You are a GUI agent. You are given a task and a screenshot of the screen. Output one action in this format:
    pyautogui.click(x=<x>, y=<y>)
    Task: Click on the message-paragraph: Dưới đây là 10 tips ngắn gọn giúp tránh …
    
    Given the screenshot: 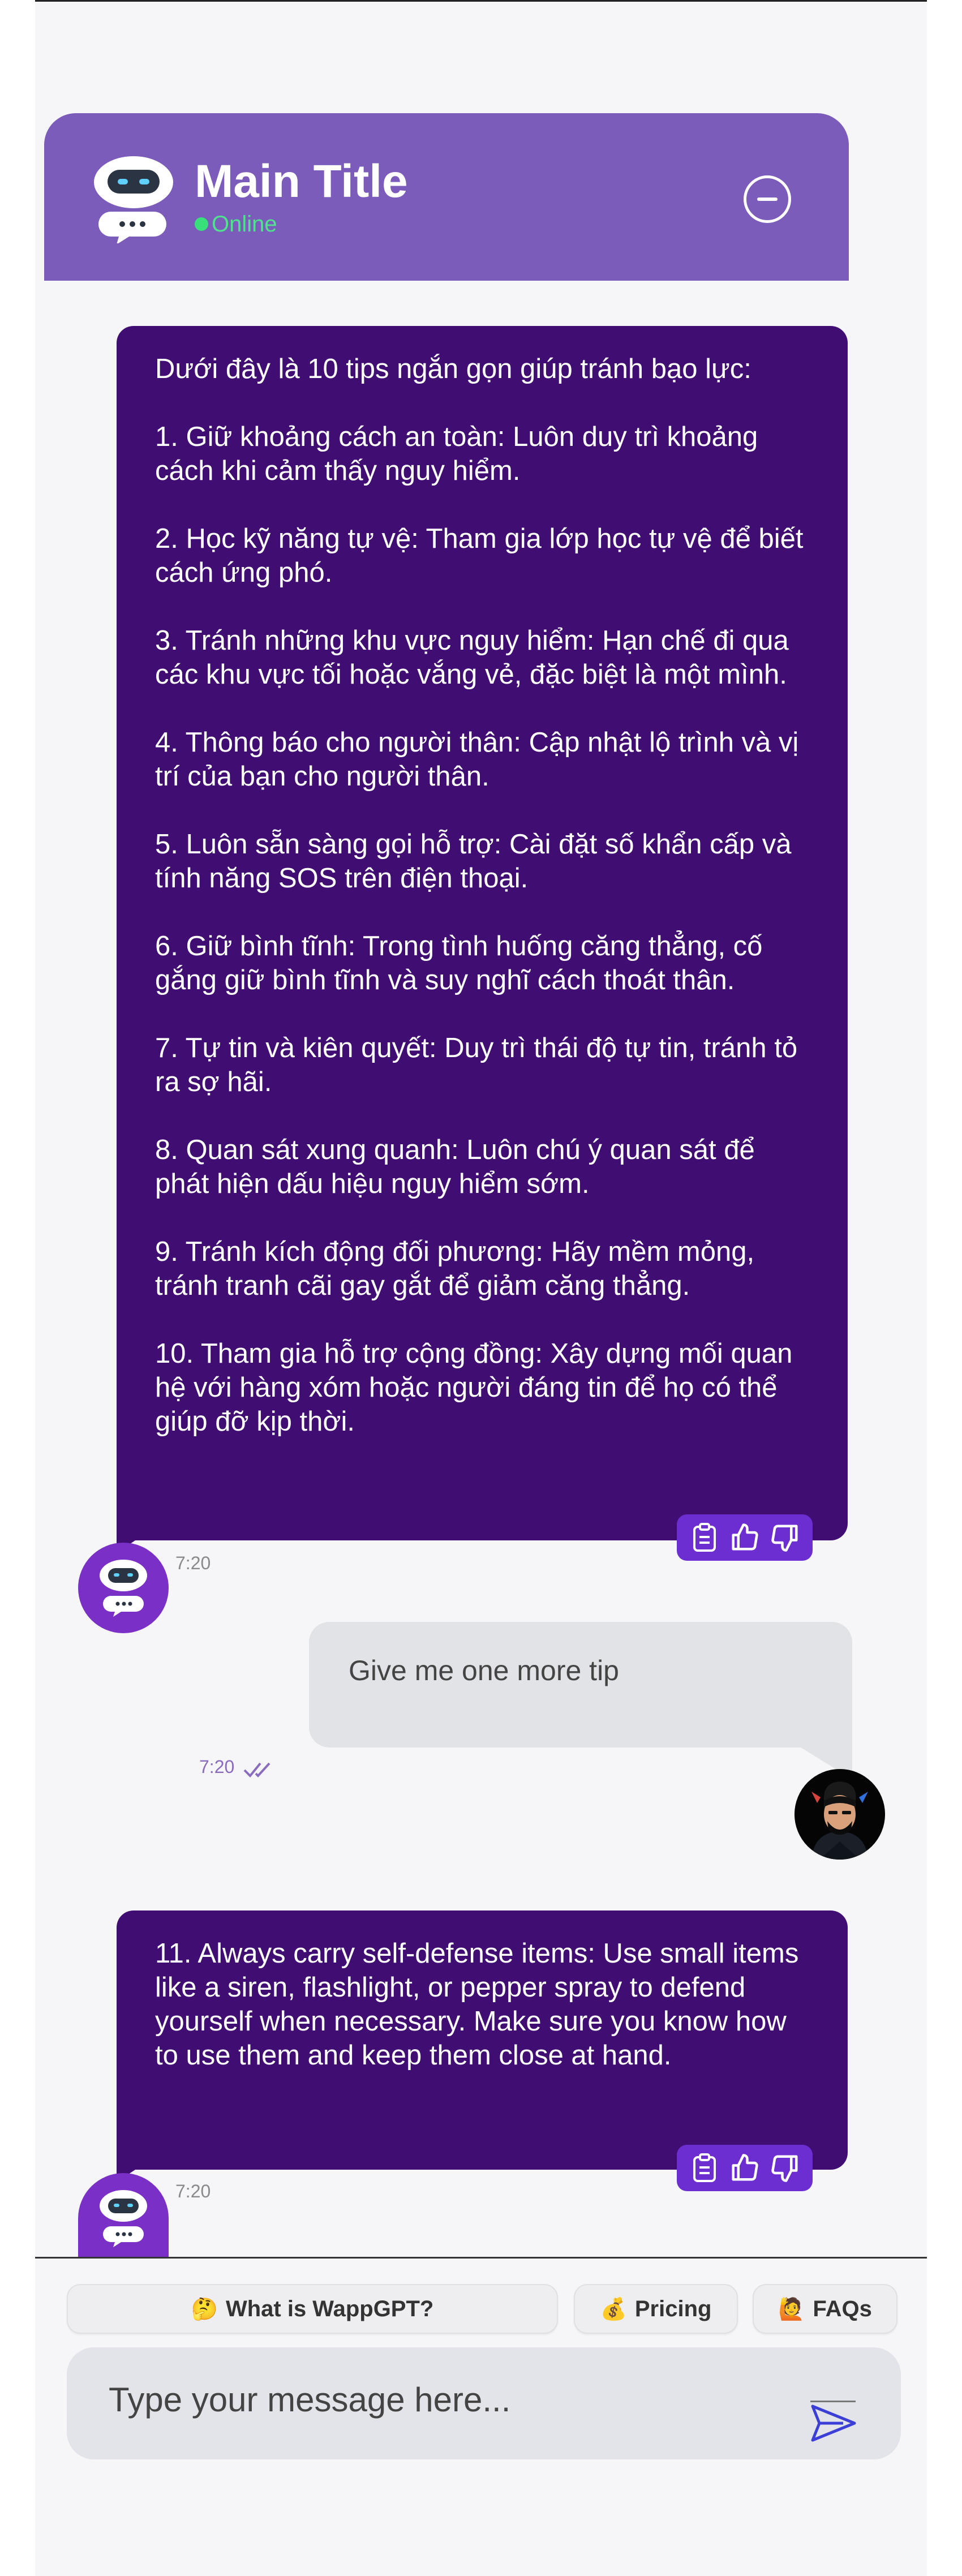 What is the action you would take?
    pyautogui.click(x=453, y=369)
    